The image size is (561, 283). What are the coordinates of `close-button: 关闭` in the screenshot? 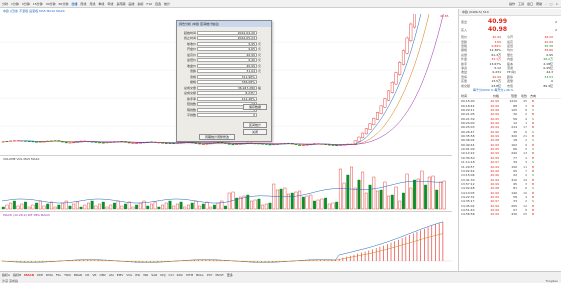 It's located at (255, 132).